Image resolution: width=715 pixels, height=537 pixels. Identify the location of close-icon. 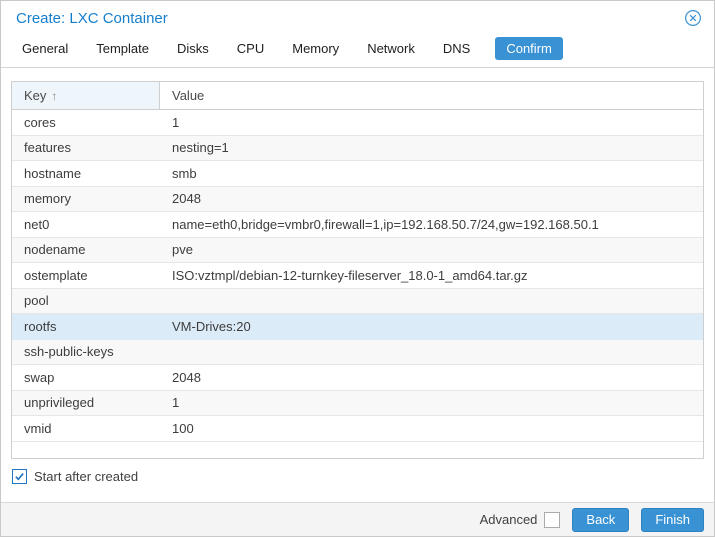
(693, 18).